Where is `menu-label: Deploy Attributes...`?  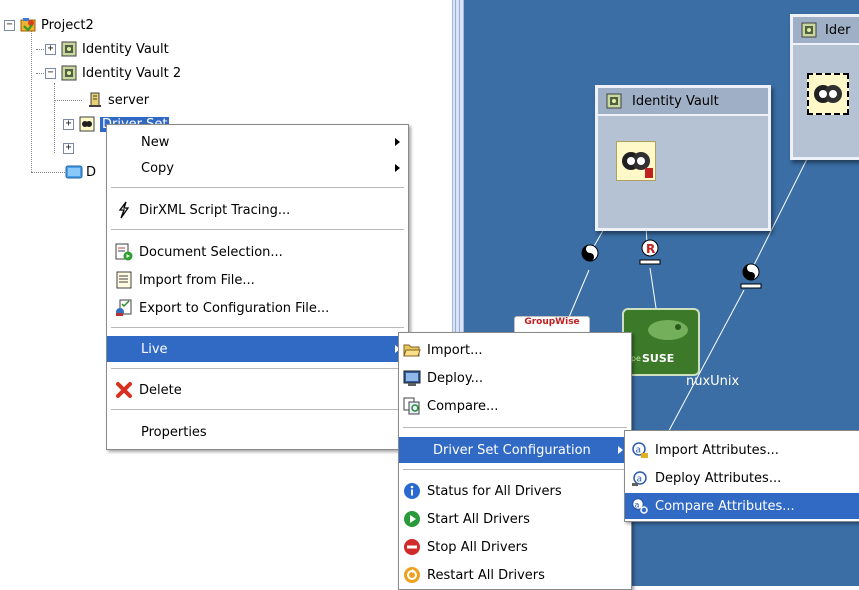
menu-label: Deploy Attributes... is located at coordinates (718, 478).